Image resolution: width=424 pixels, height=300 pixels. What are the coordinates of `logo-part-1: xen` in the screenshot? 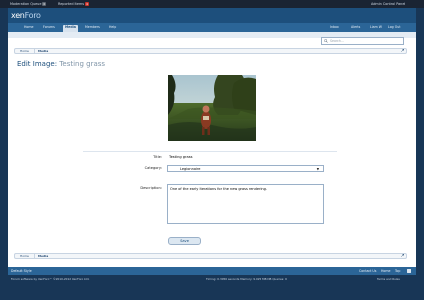 It's located at (18, 15).